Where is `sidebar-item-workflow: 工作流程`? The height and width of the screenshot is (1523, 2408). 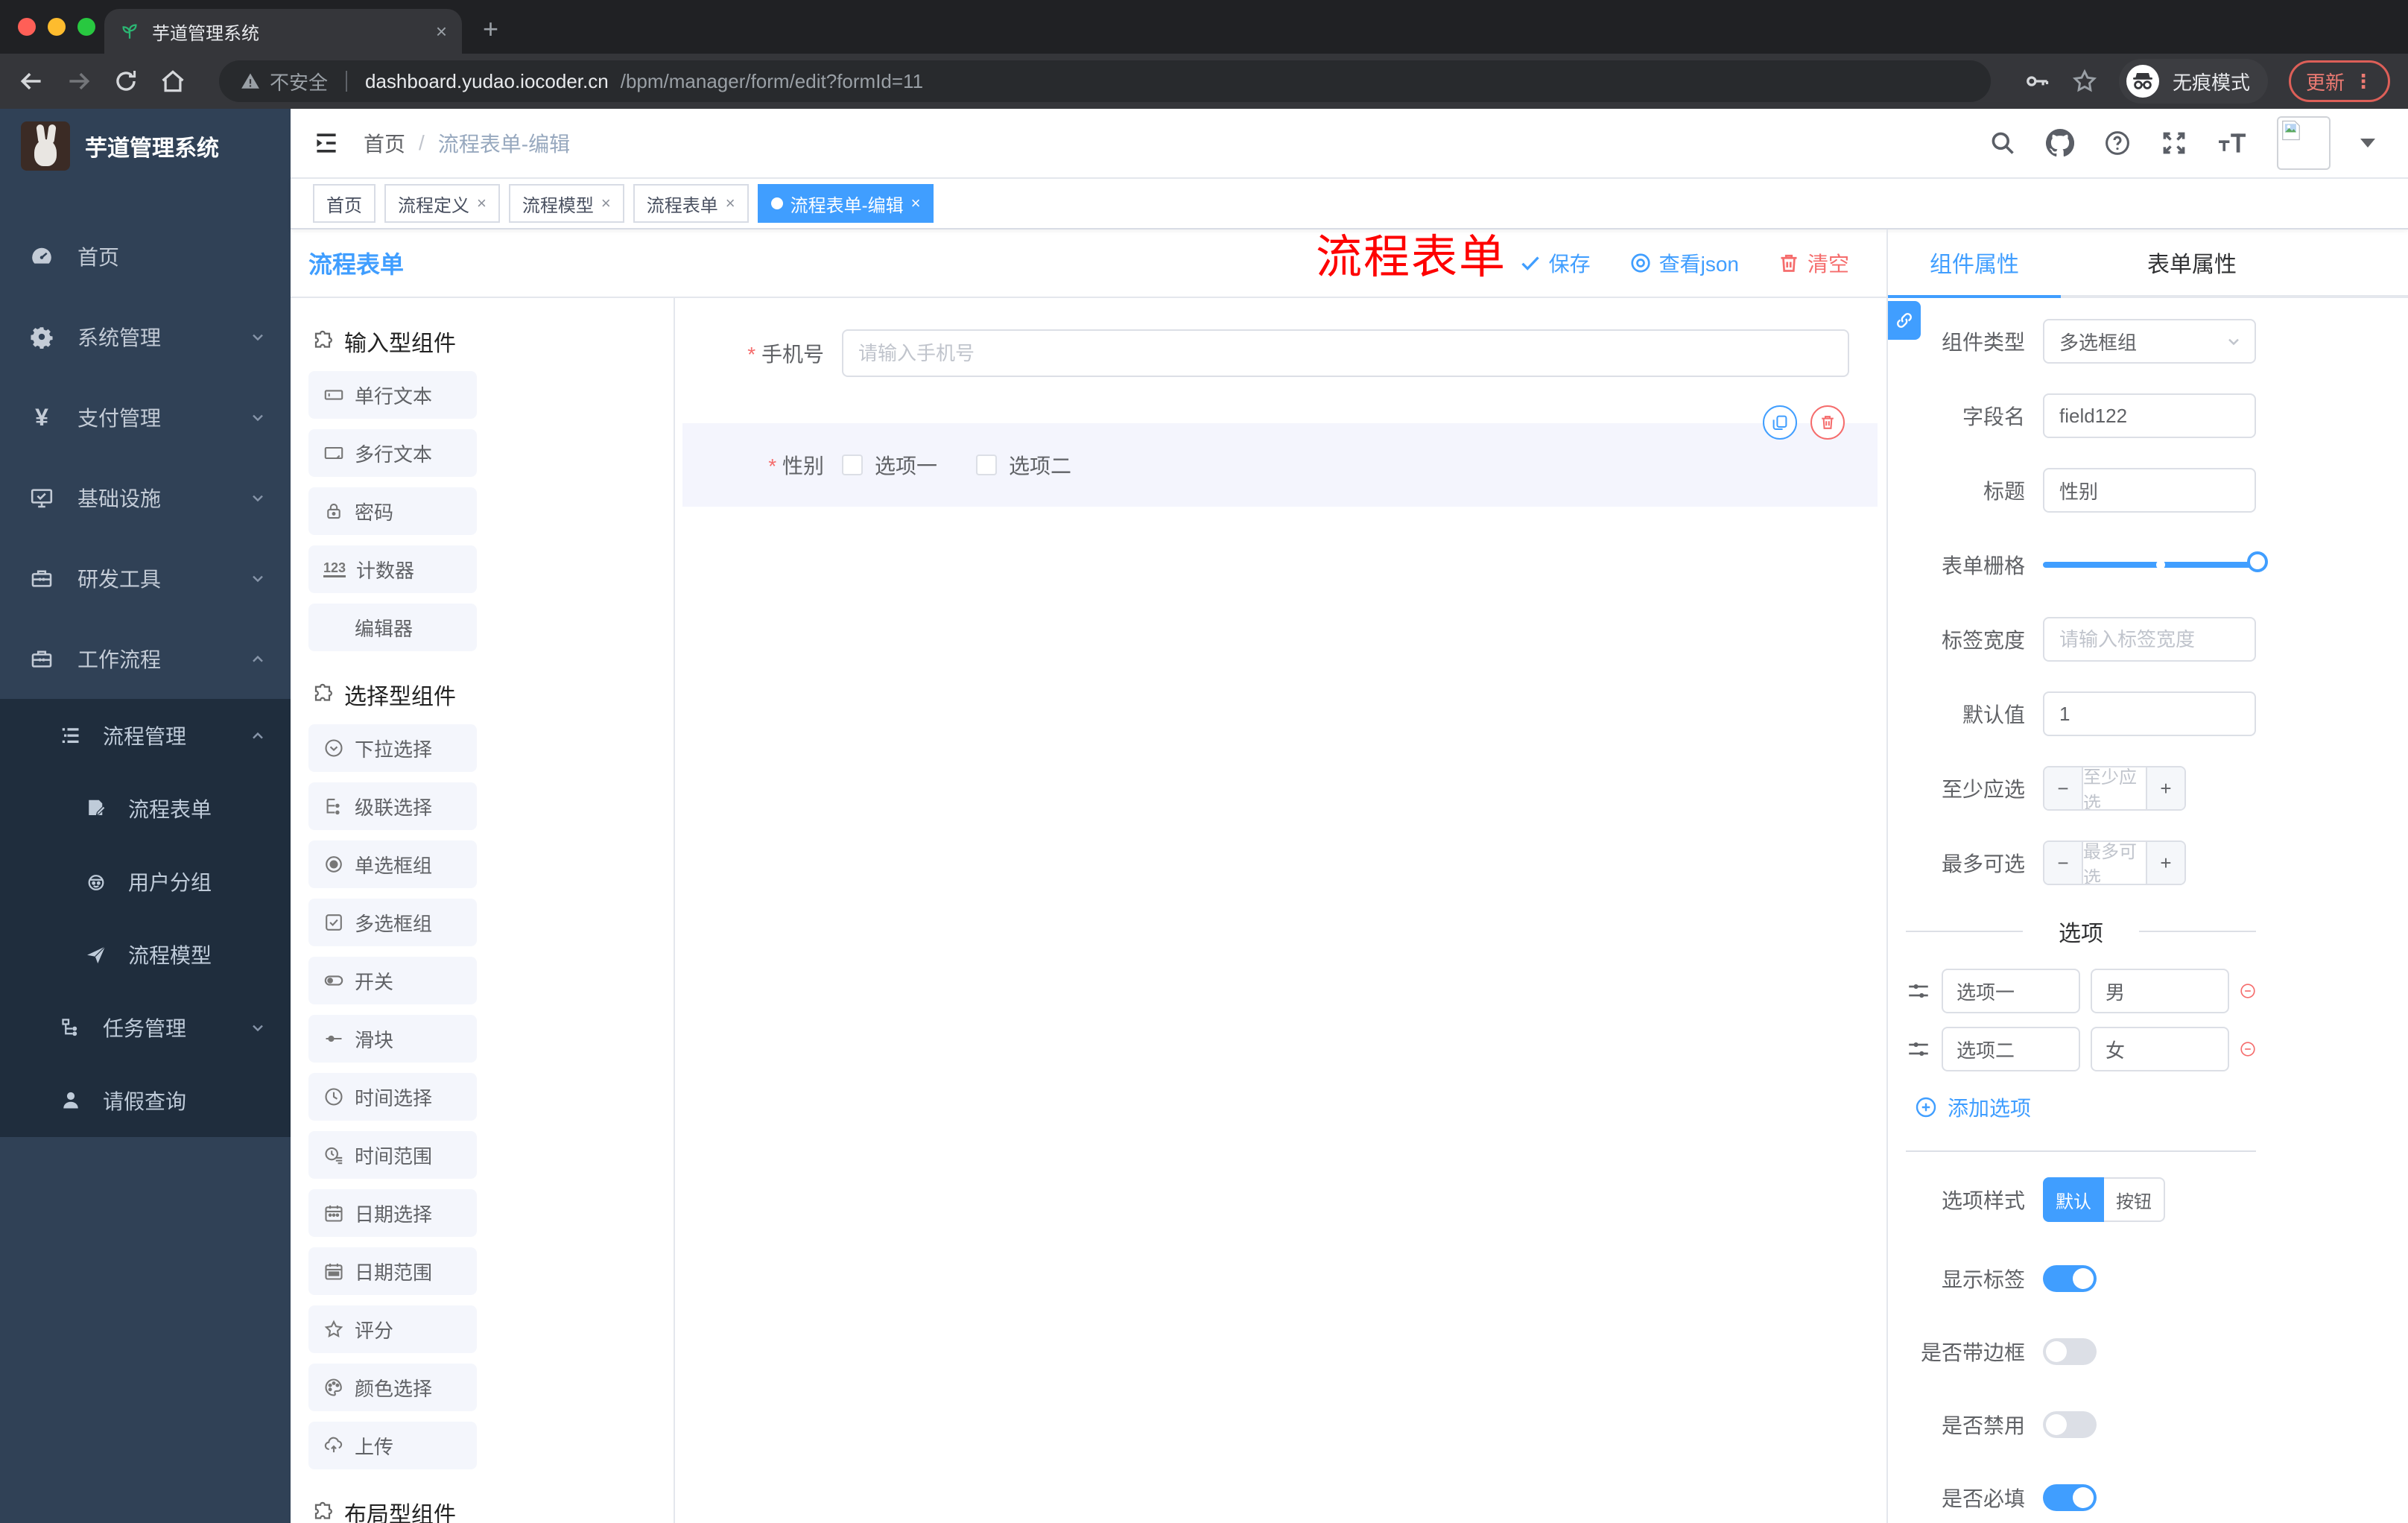
sidebar-item-workflow: 工作流程 is located at coordinates (145, 659).